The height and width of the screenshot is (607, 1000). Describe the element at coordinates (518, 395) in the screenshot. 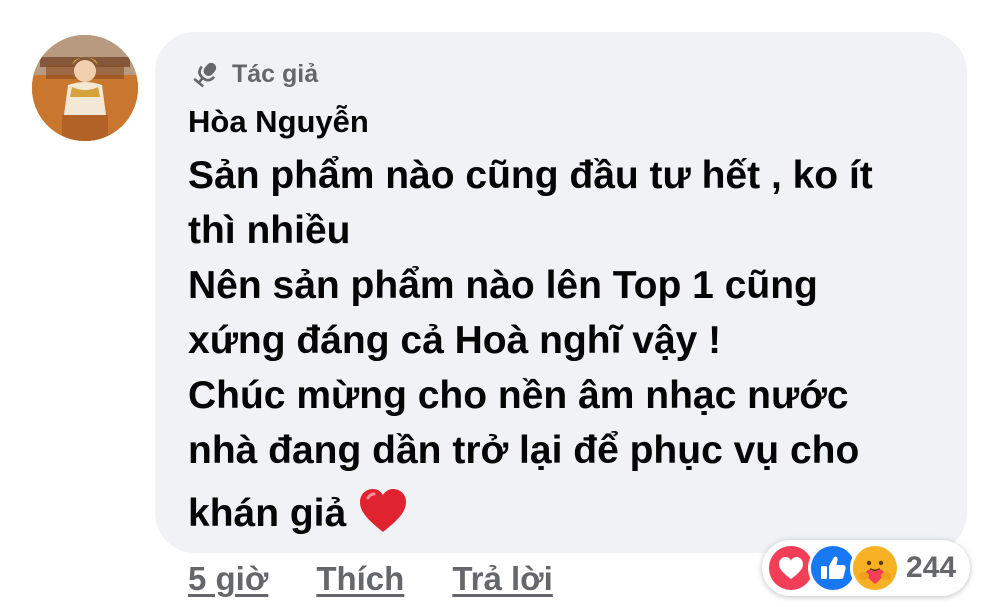

I see `comment-line: Chúc mừng cho nền âm nhạc nước` at that location.